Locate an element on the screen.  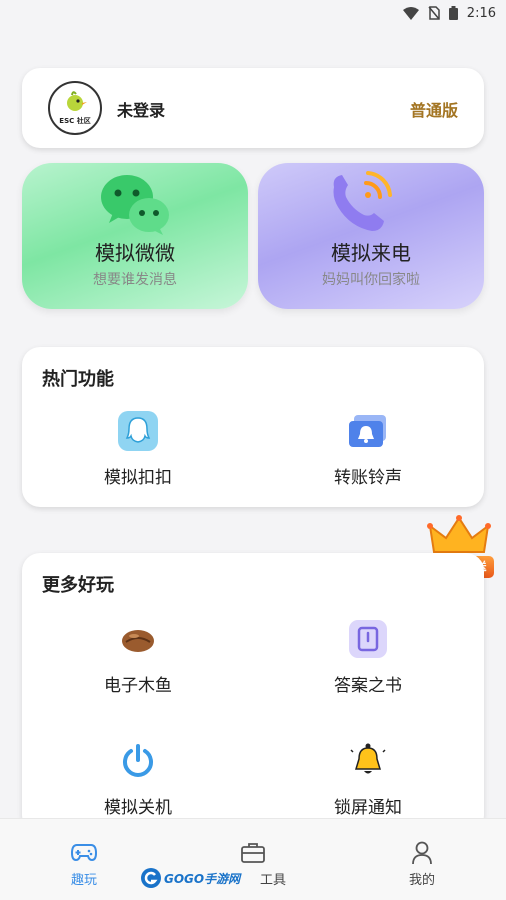
item-label: 锁屏通知 is located at coordinates (368, 808).